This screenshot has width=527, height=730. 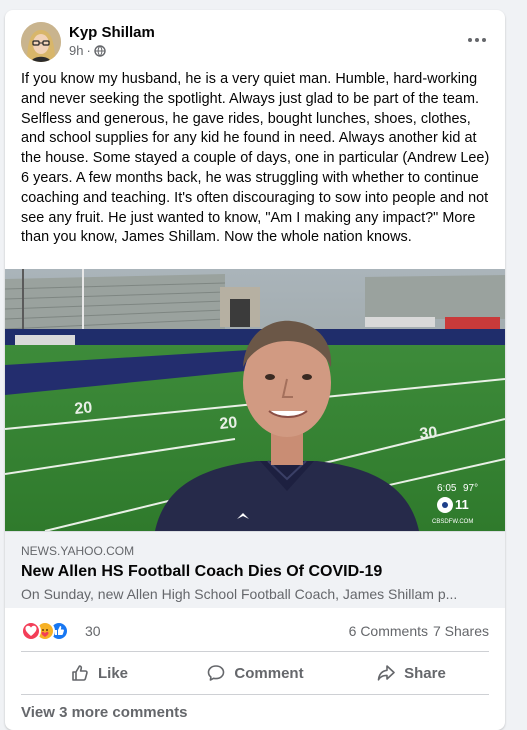 I want to click on comments-count: 6 Comments, so click(x=388, y=631).